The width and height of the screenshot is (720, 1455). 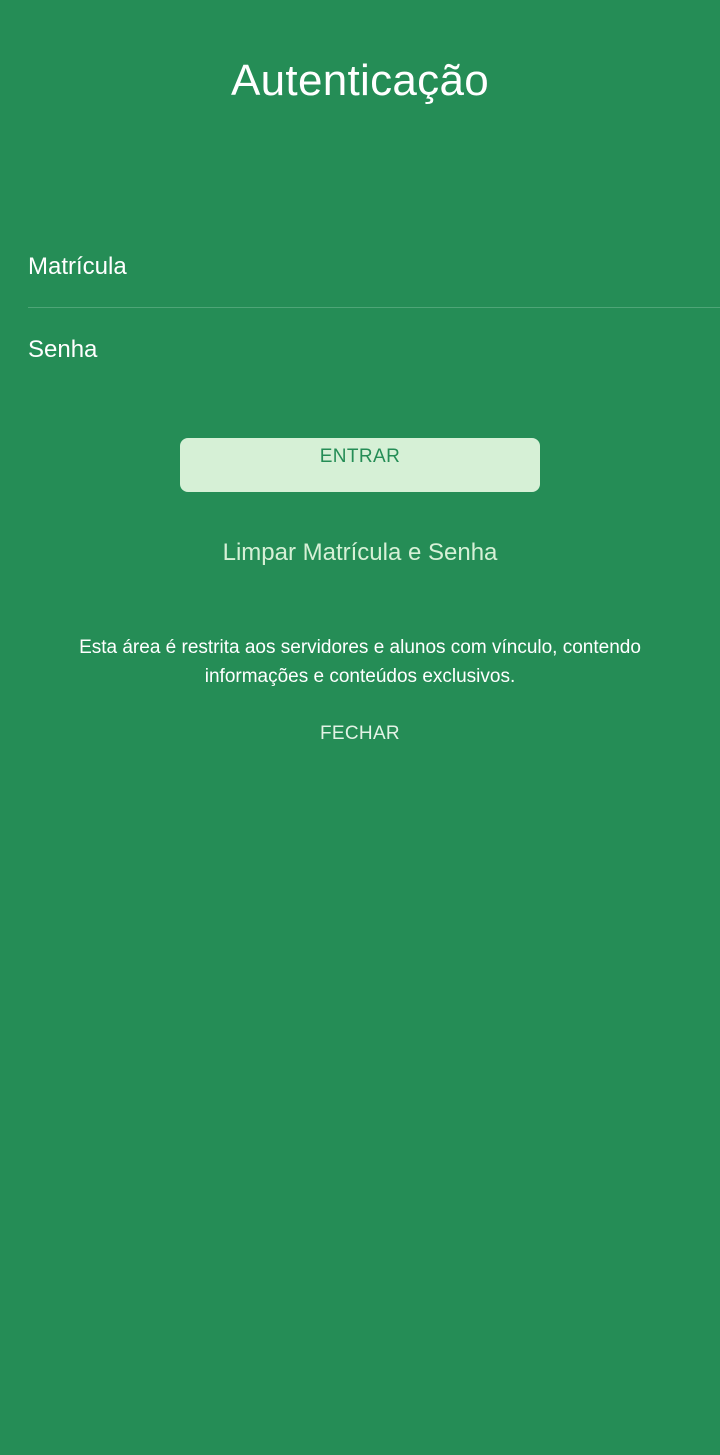 I want to click on field-divider, so click(x=374, y=307).